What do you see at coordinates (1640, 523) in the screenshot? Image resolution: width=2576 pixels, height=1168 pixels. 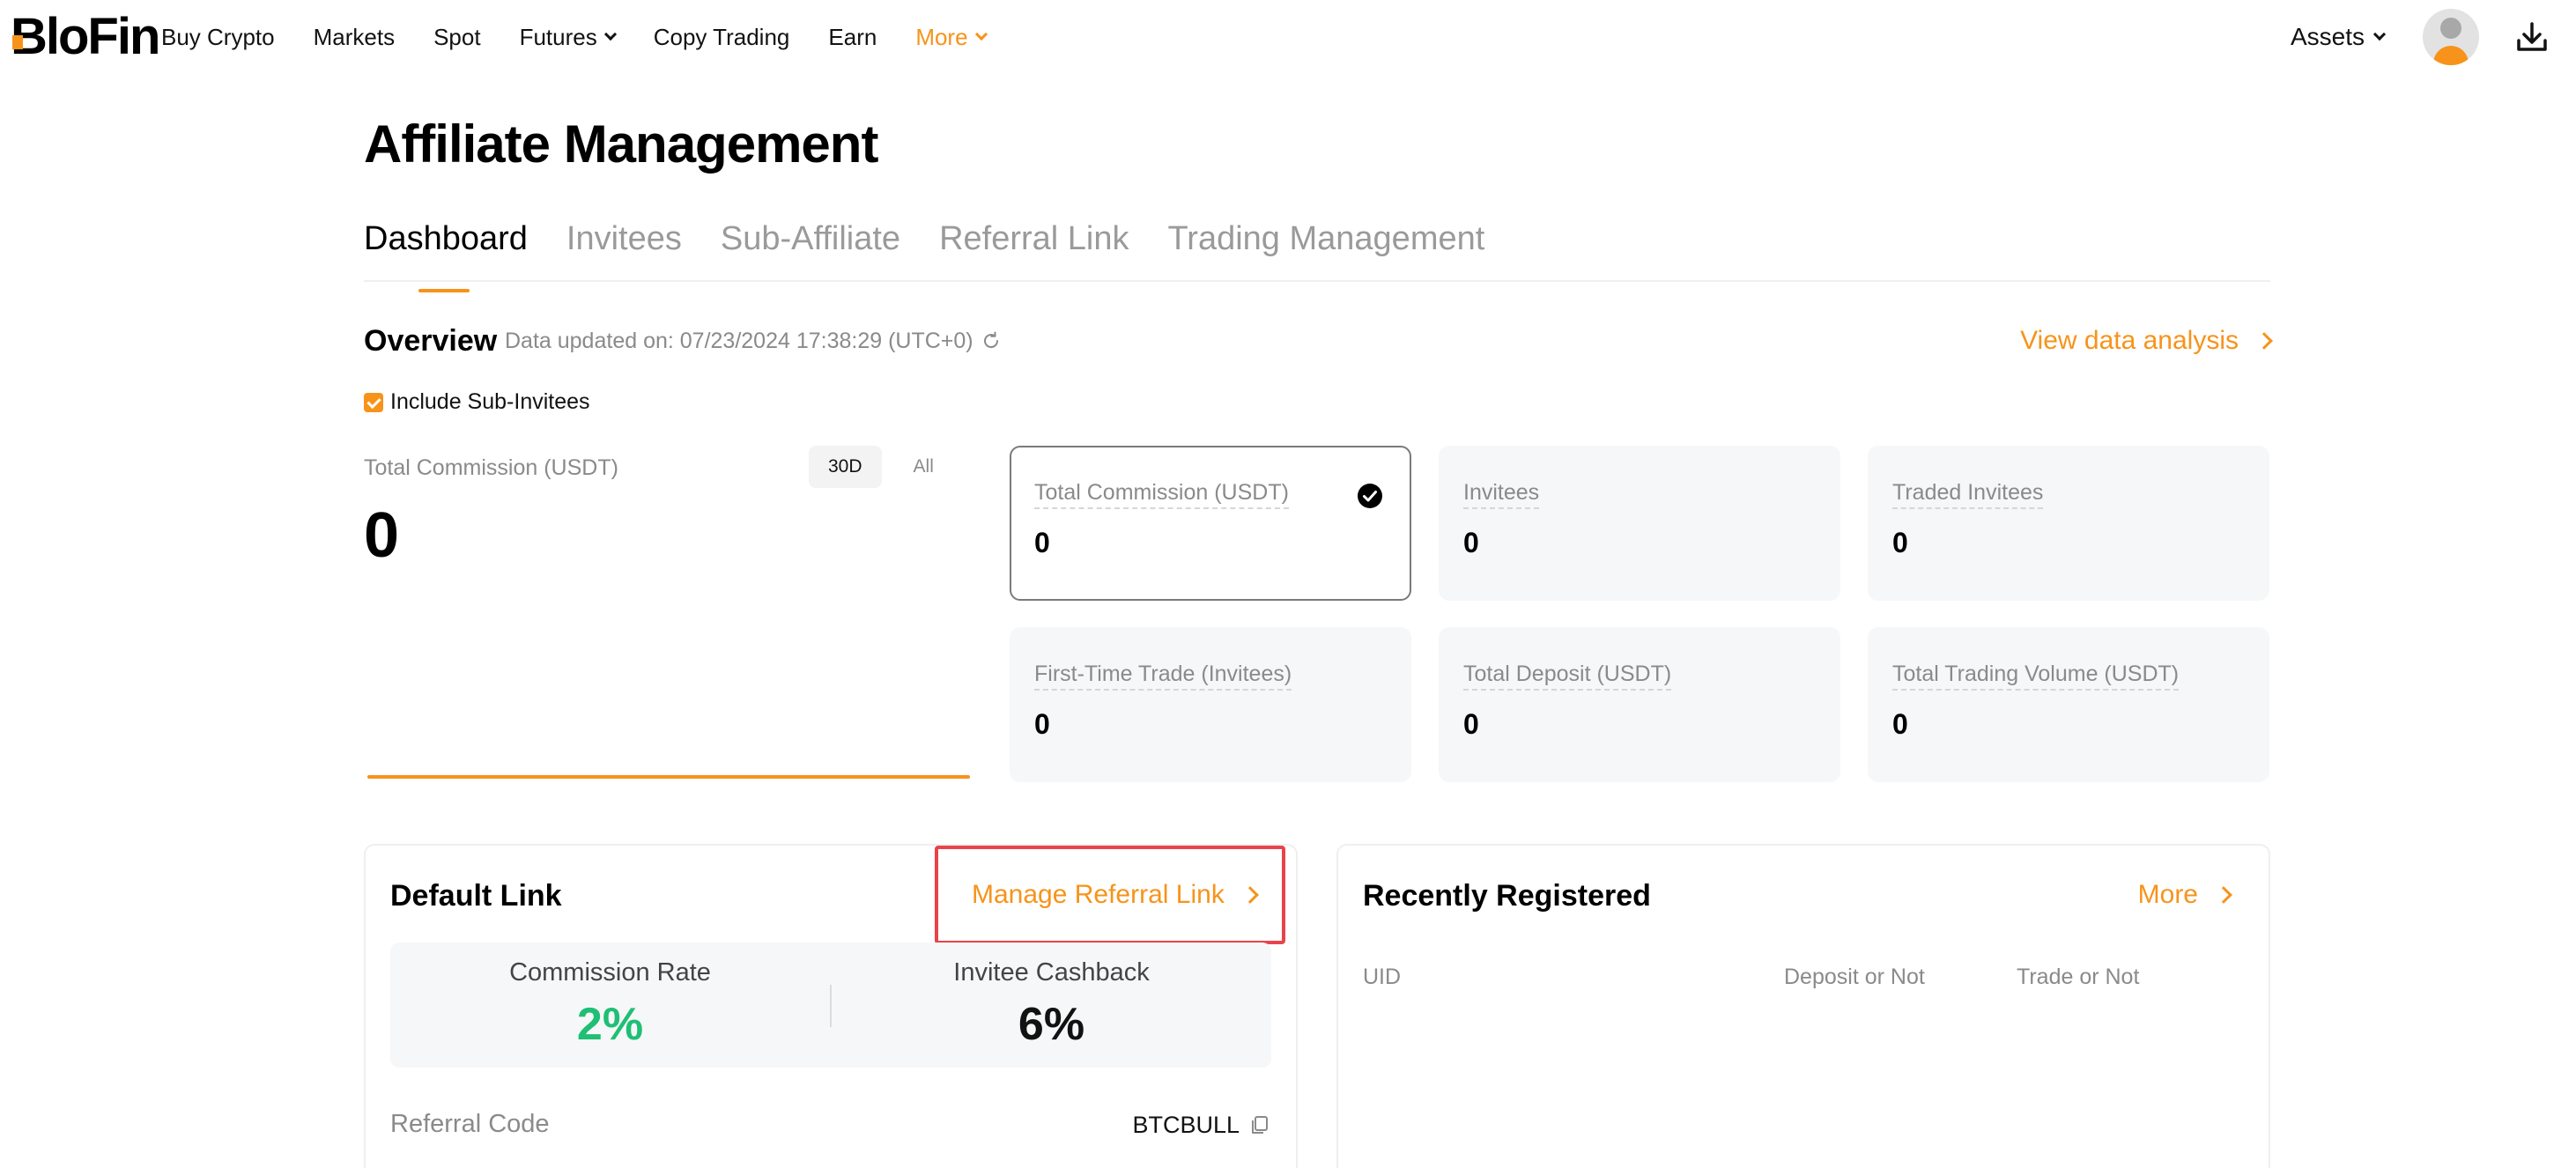 I see `stat-card-invitees: Invitees 0` at bounding box center [1640, 523].